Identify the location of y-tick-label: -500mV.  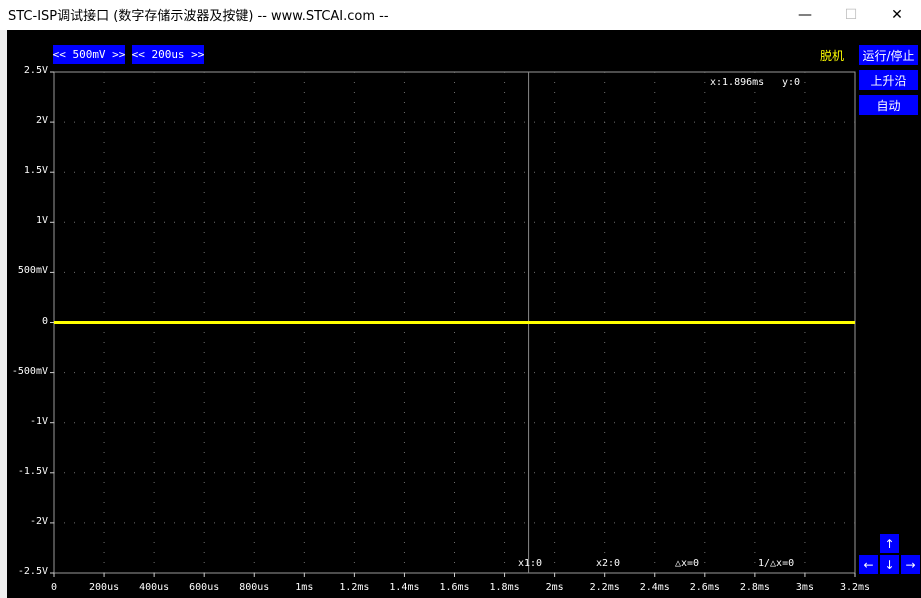
(29, 371).